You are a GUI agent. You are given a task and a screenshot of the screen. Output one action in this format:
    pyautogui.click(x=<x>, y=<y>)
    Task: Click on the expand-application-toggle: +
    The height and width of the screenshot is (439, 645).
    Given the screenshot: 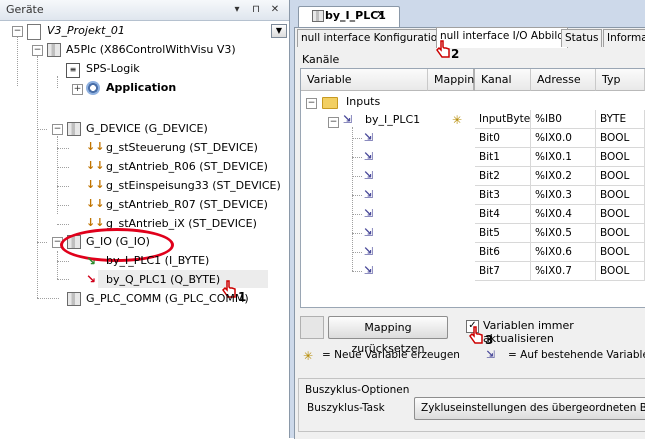 What is the action you would take?
    pyautogui.click(x=77, y=89)
    